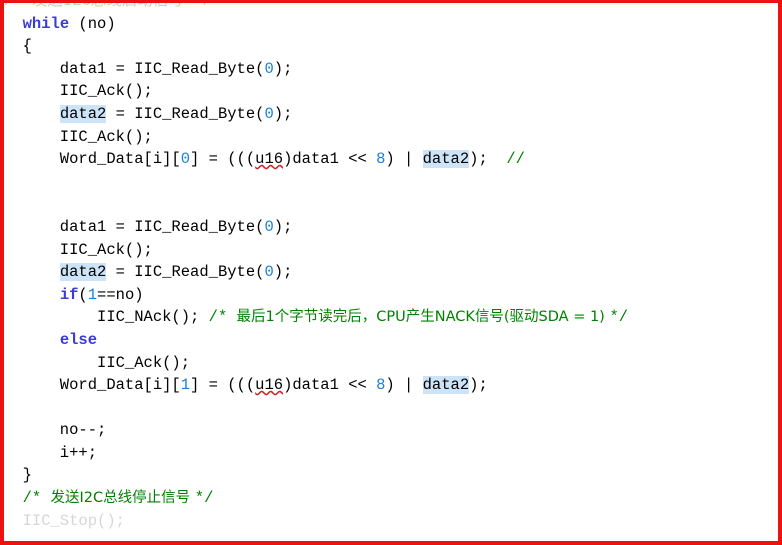 This screenshot has height=545, width=782. I want to click on line-data2-read-b: data2 = IIC_Read_Byte(0);, so click(391, 272).